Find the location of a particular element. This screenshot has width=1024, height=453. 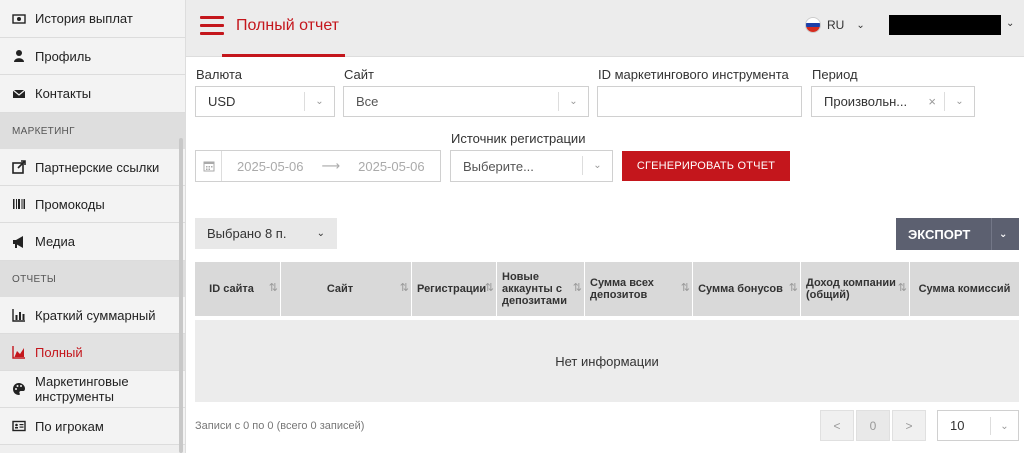

sidebar-item-marketing-tools: Маркетинговые инструменты is located at coordinates (92, 389).